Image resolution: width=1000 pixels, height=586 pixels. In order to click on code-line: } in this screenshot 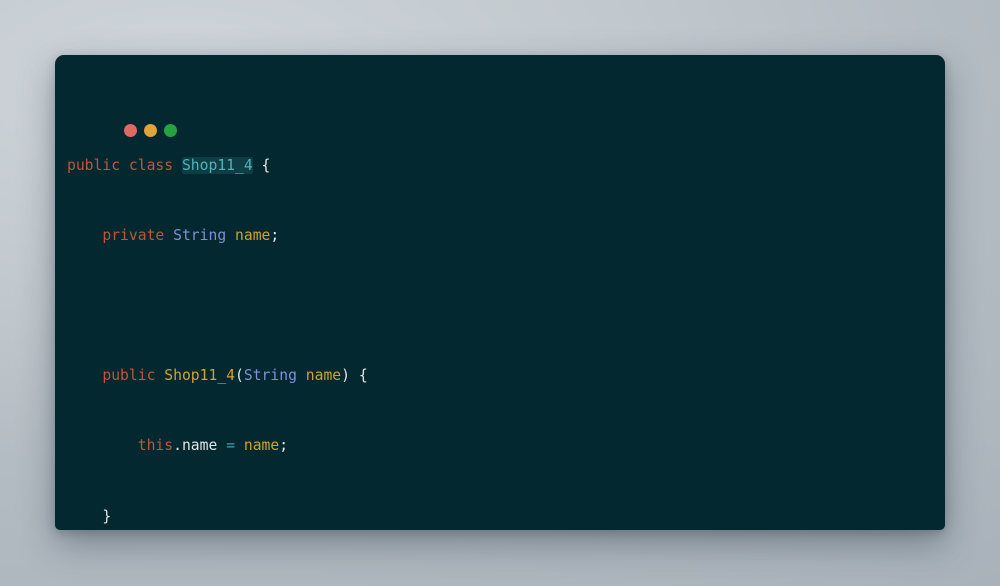, I will do `click(89, 516)`.